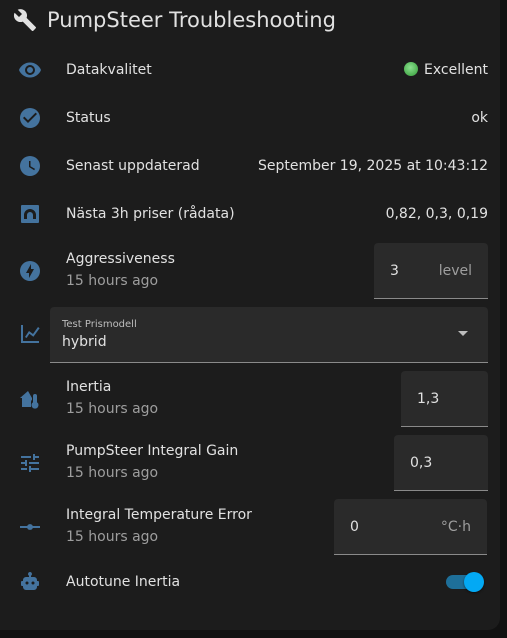 The image size is (507, 638). What do you see at coordinates (30, 581) in the screenshot?
I see `robot-icon` at bounding box center [30, 581].